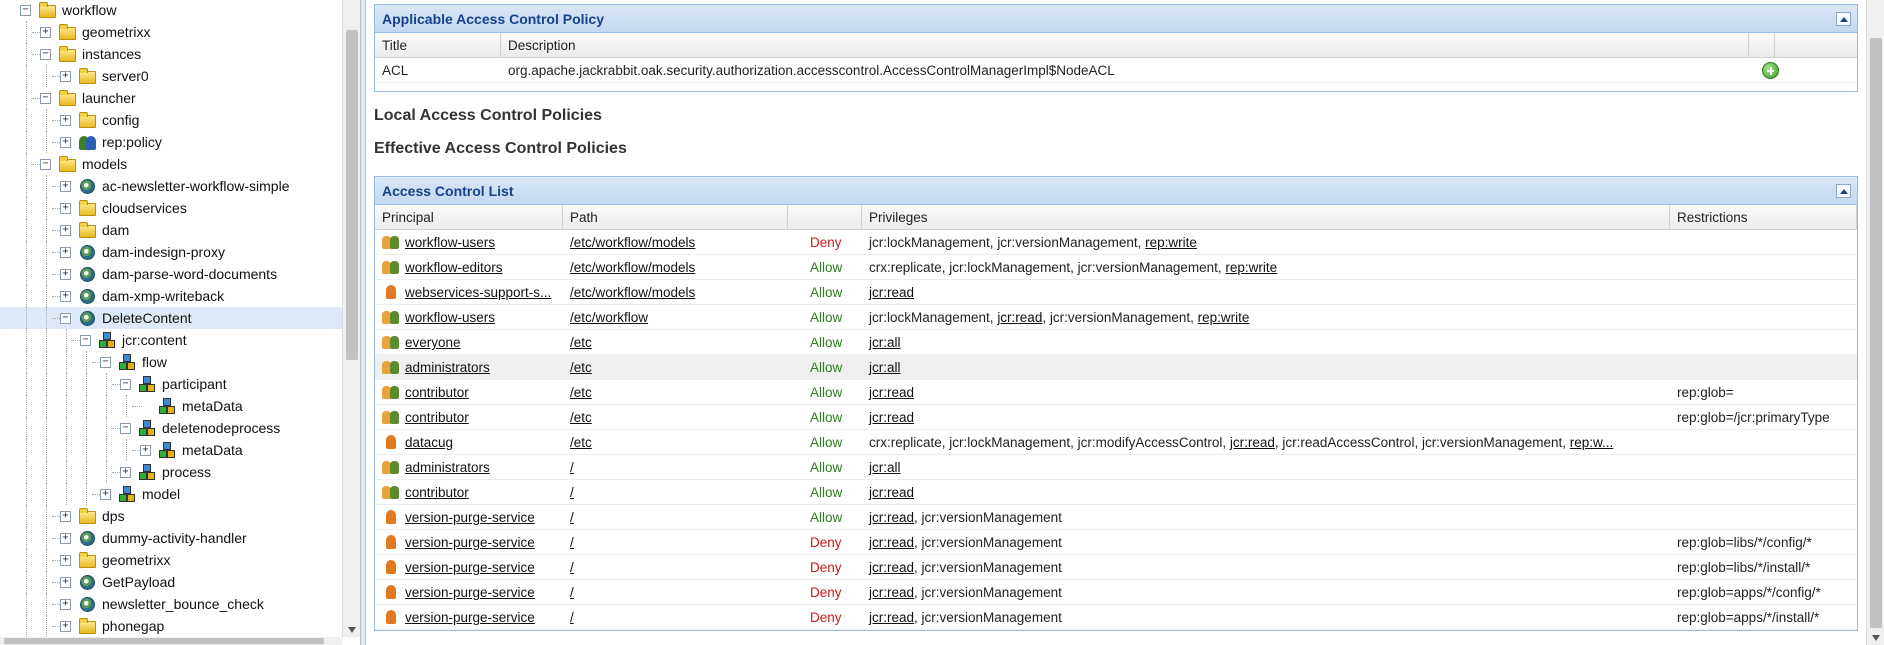  What do you see at coordinates (161, 494) in the screenshot?
I see `tree-node-label: model` at bounding box center [161, 494].